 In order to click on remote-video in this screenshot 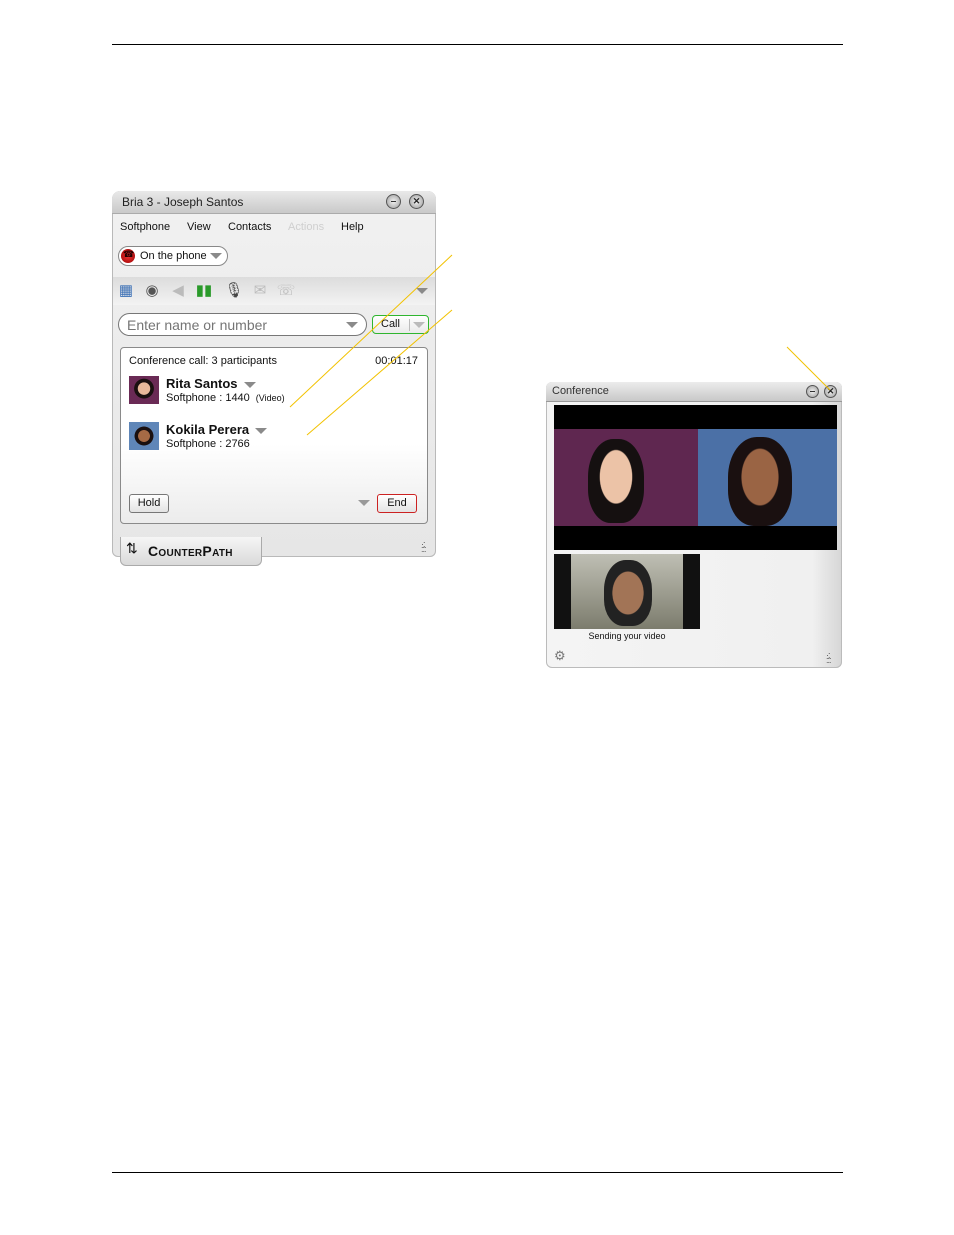, I will do `click(695, 477)`.